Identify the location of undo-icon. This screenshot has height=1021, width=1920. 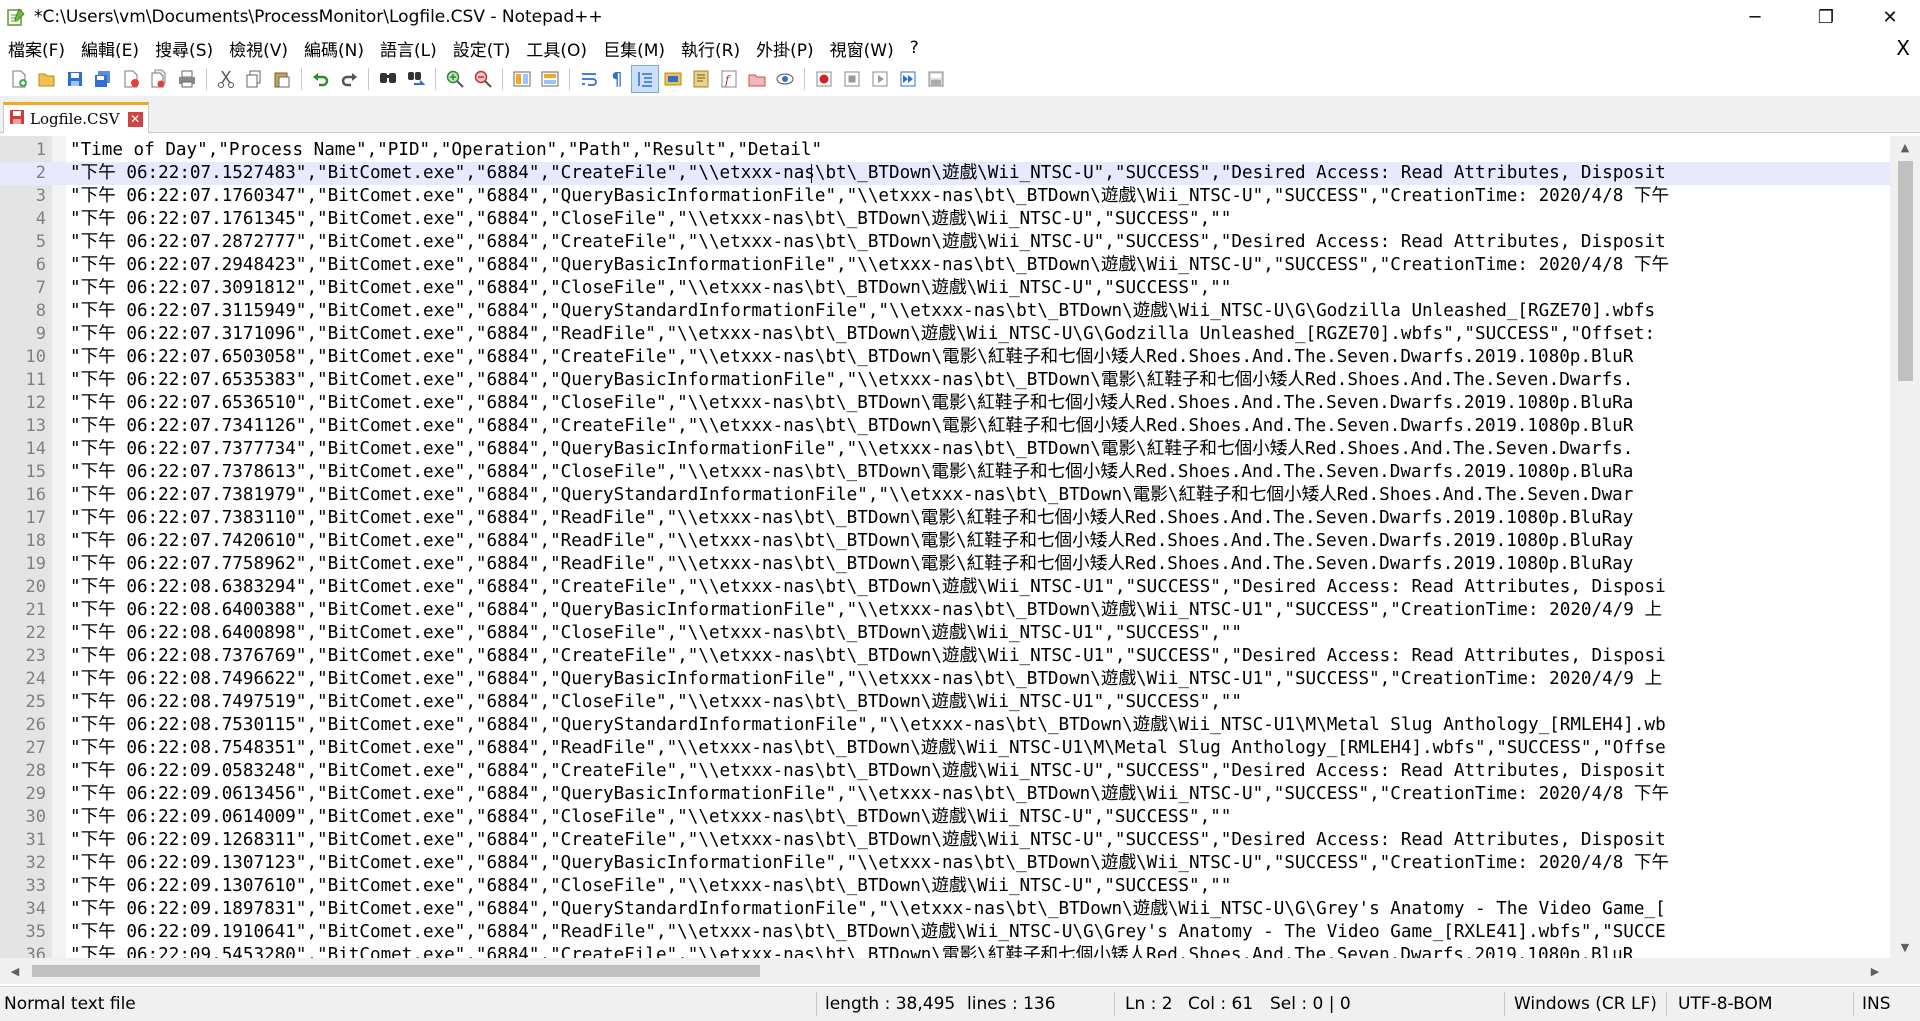
(321, 79).